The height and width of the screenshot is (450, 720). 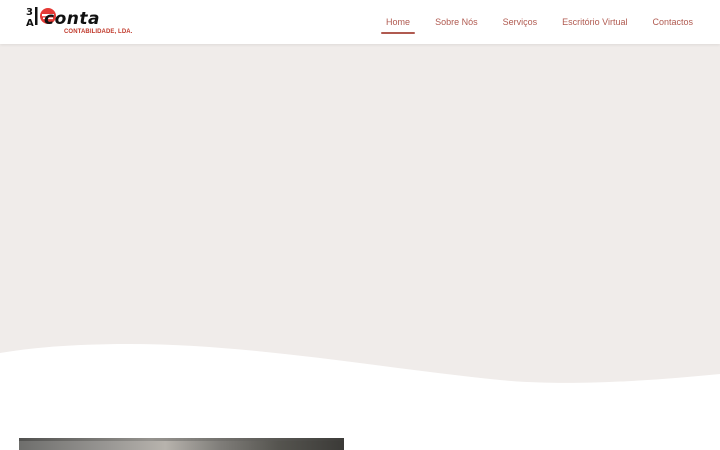 What do you see at coordinates (520, 22) in the screenshot?
I see `nav-item-servicos: Serviços` at bounding box center [520, 22].